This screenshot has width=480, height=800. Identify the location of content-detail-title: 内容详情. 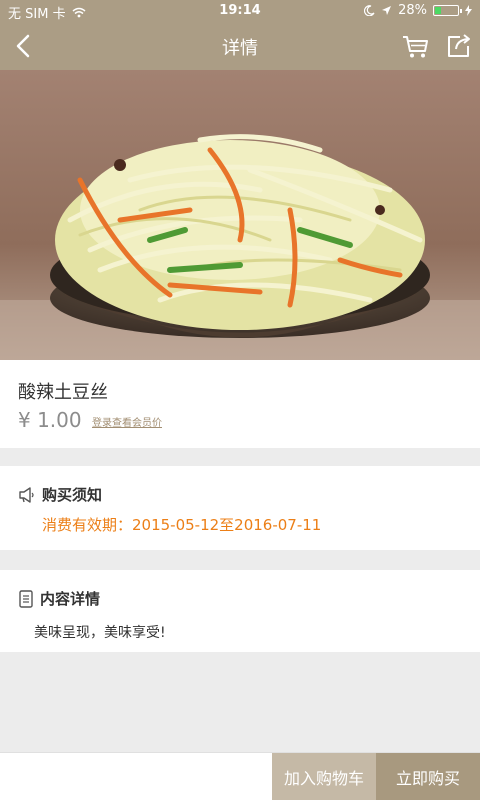
(70, 599).